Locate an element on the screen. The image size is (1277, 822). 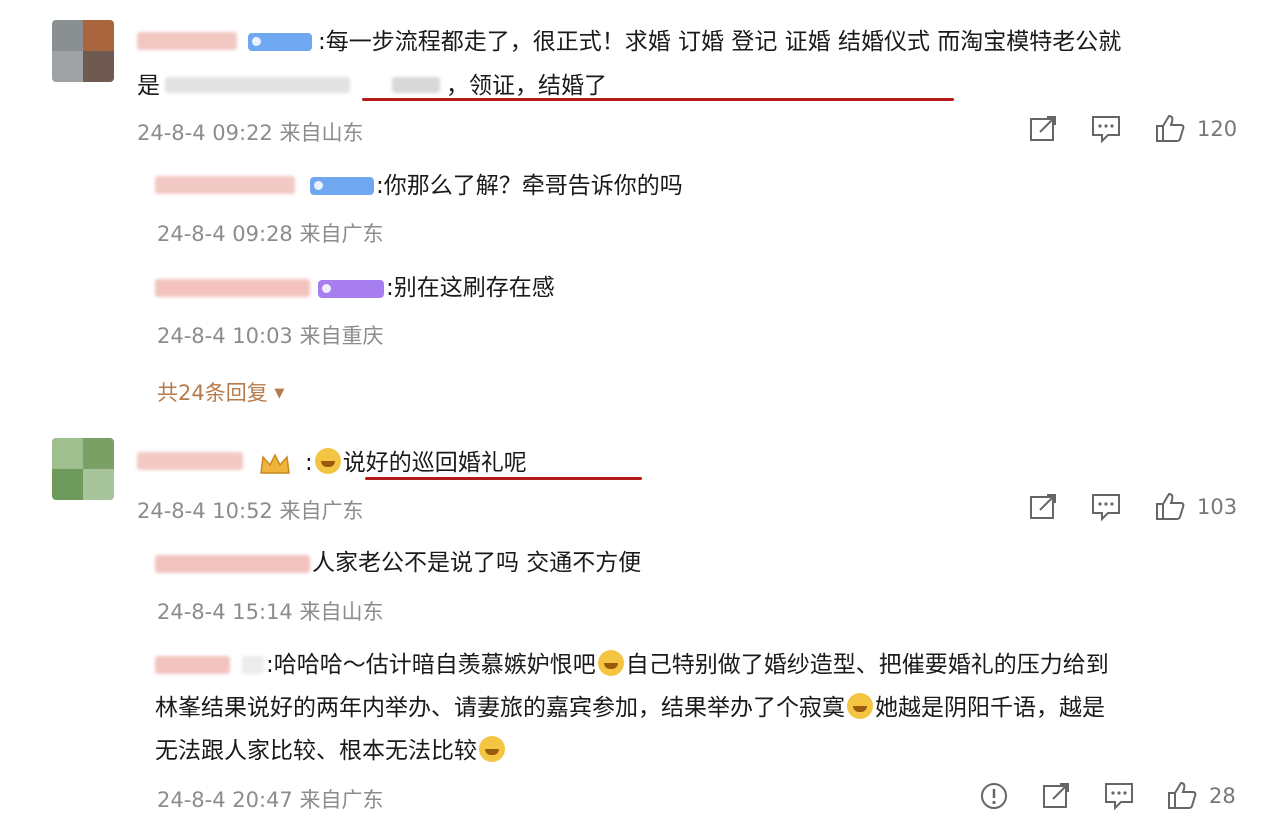
reply-text-part: 自己特别做了婚纱造型、把催要婚礼的压力给到 is located at coordinates (867, 665).